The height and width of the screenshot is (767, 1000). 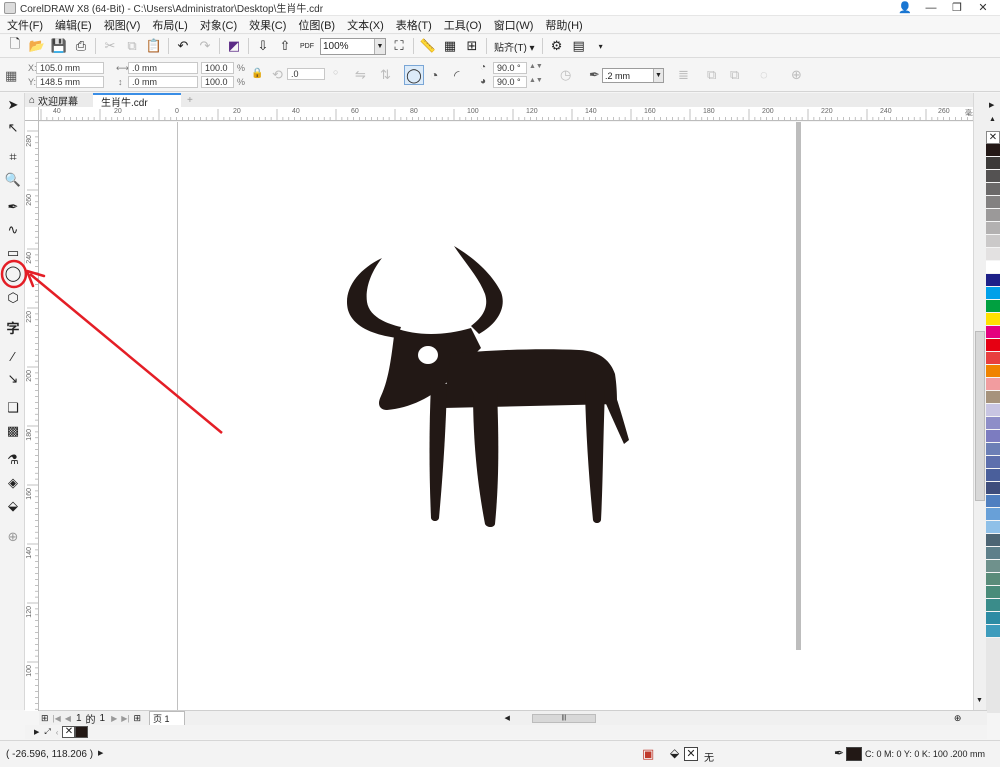 What do you see at coordinates (958, 718) in the screenshot?
I see `zoom-corner-icon: ⊕` at bounding box center [958, 718].